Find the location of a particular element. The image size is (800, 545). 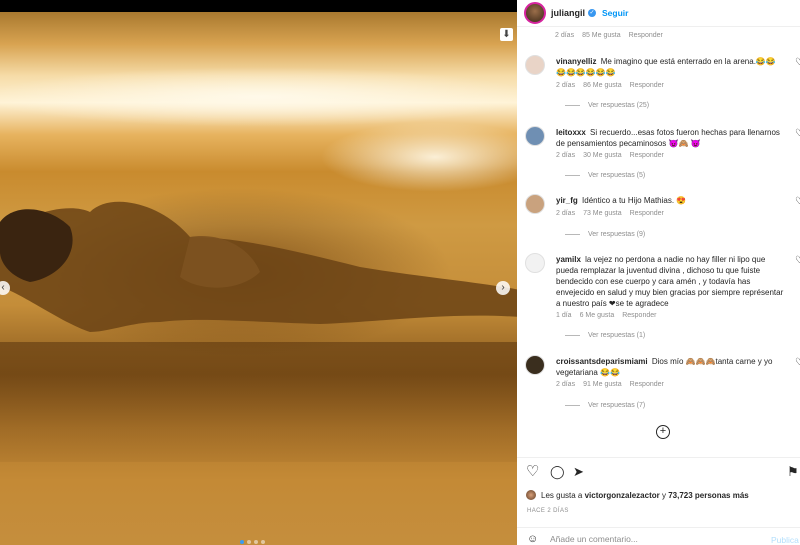

comment-meta: 2 días 73 Me gusta Responder is located at coordinates (610, 213).